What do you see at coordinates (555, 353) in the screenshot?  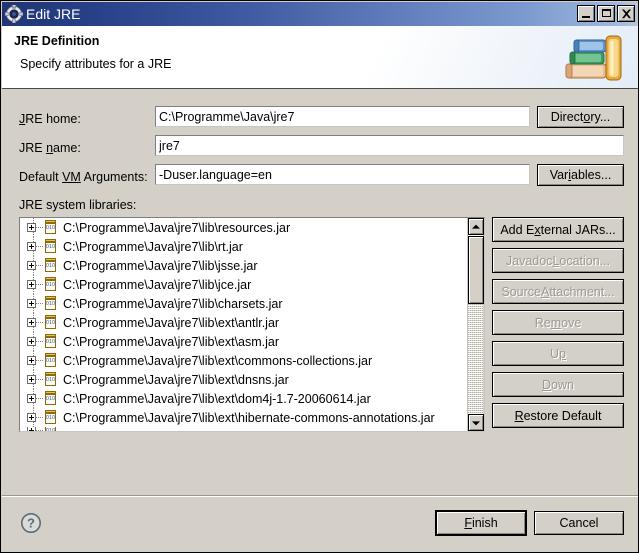 I see `button-label-prefix: U` at bounding box center [555, 353].